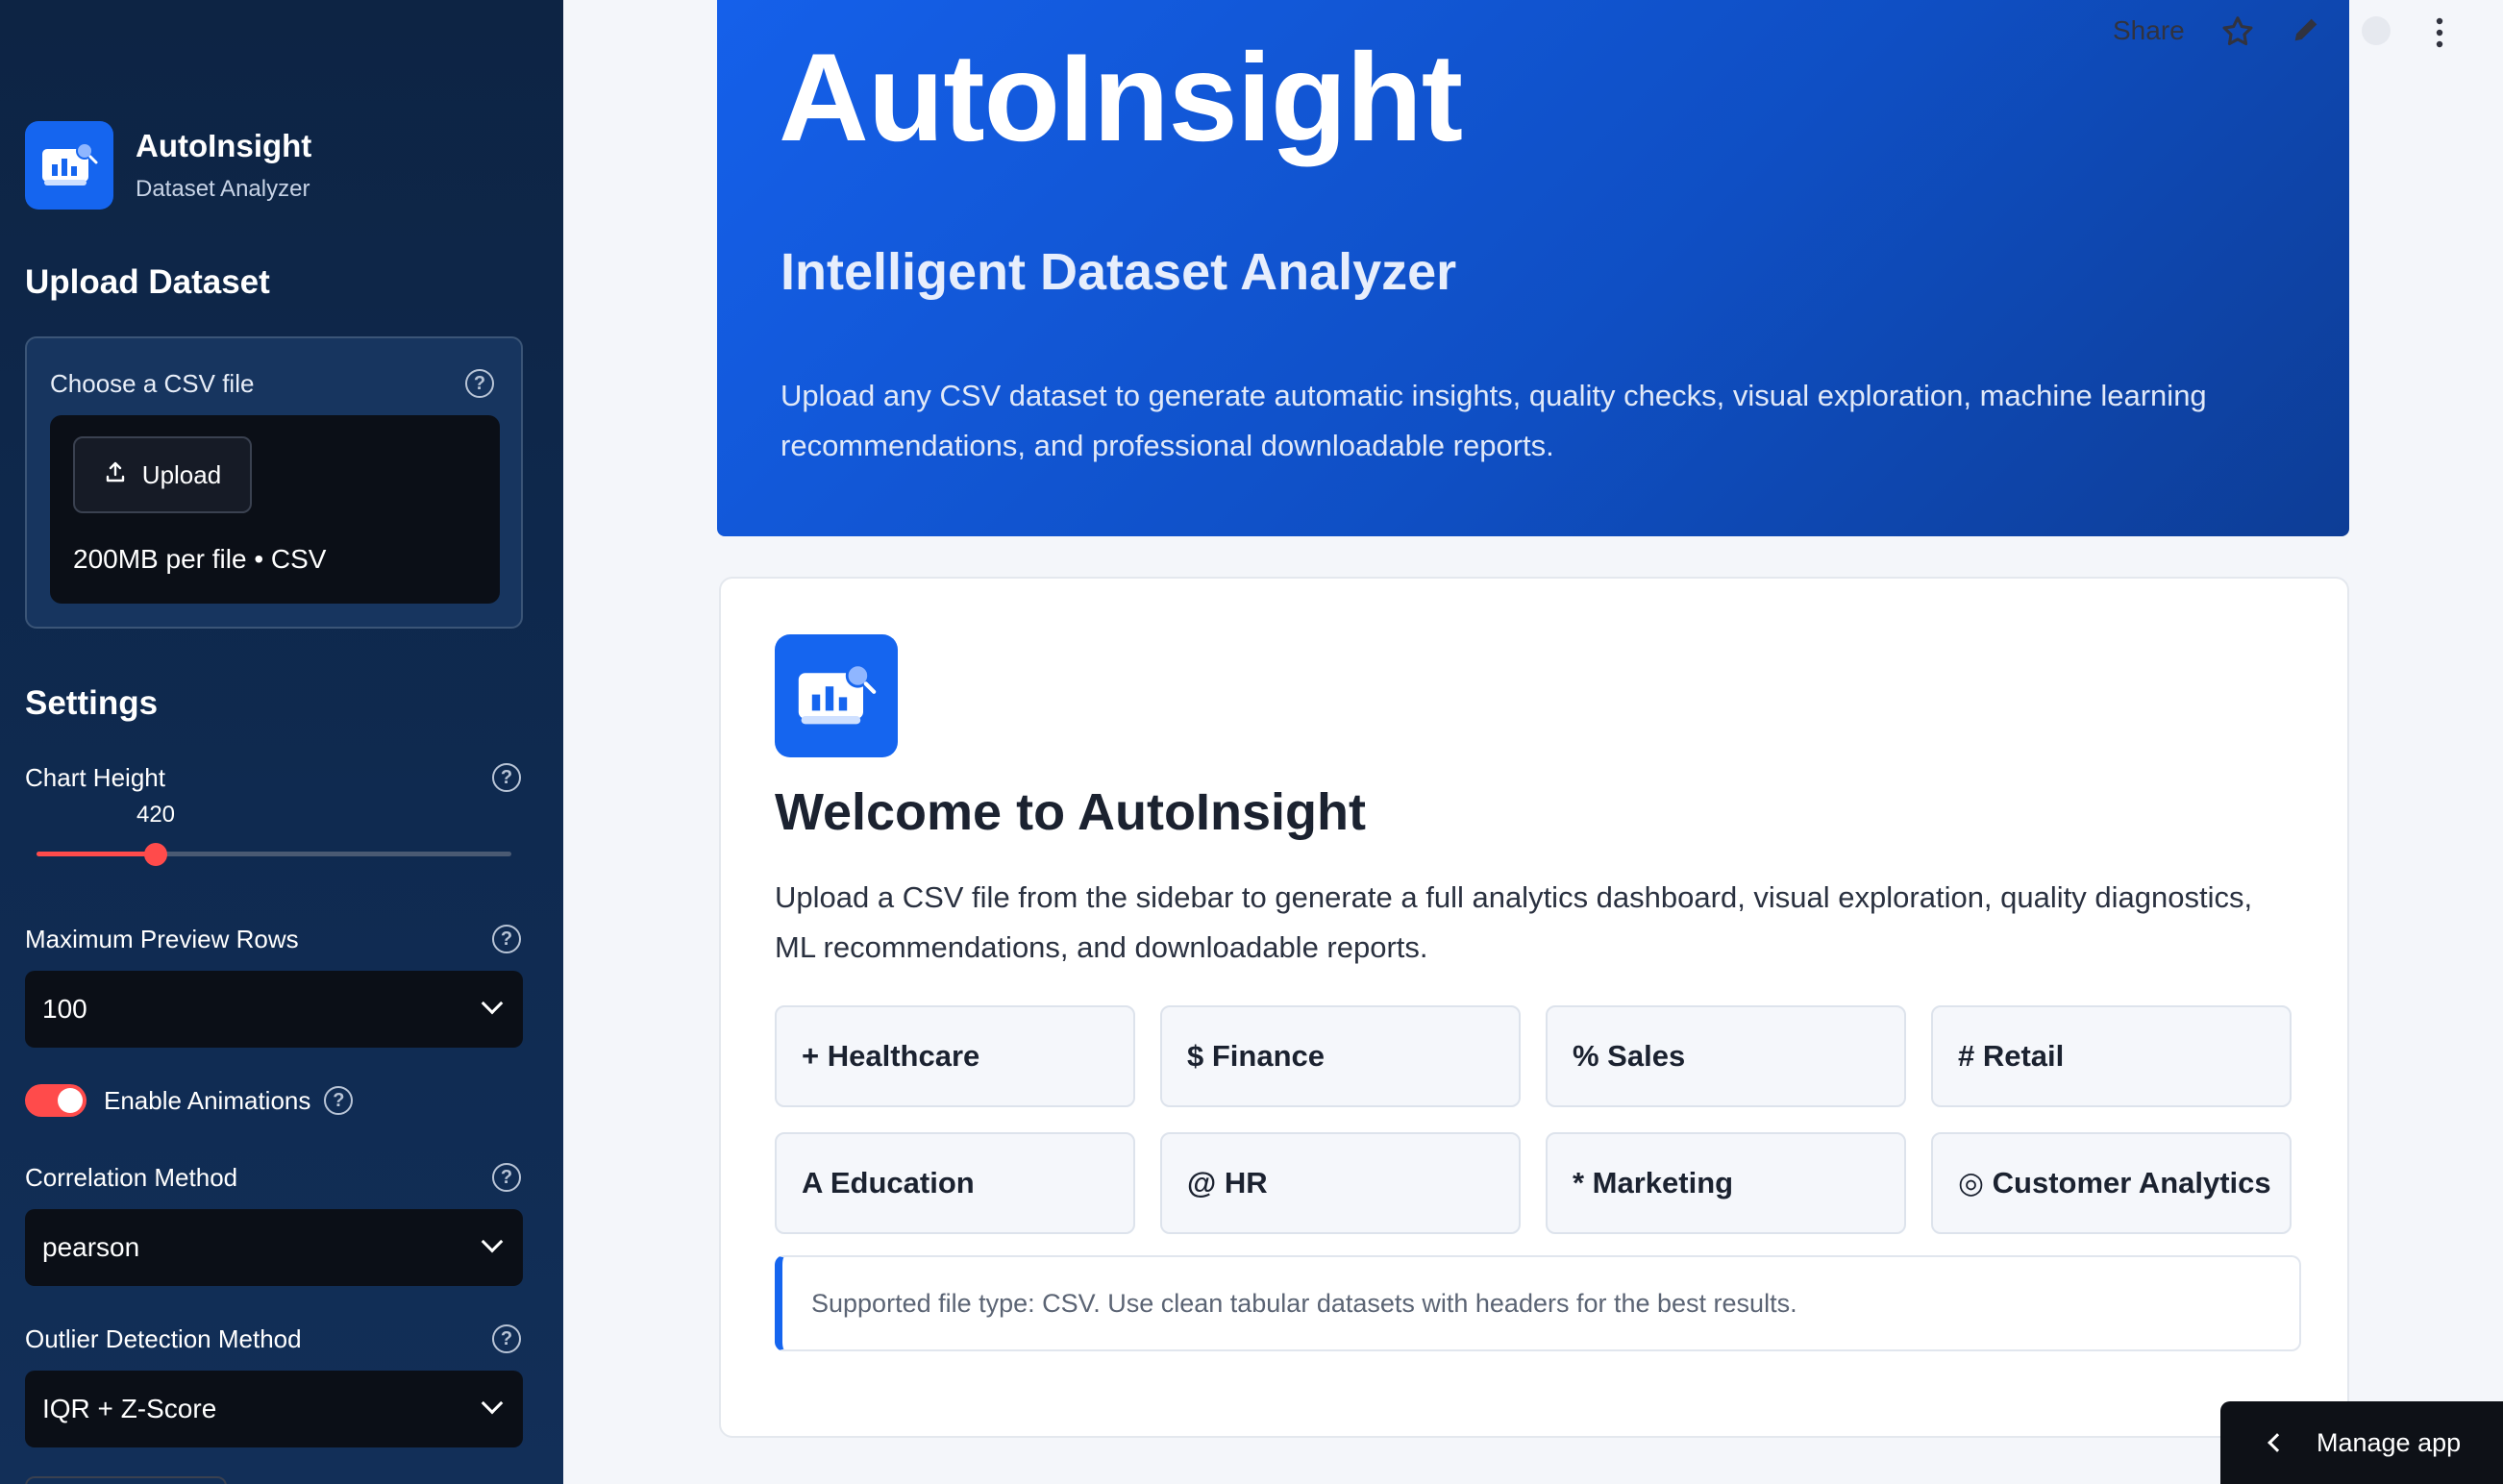  What do you see at coordinates (95, 777) in the screenshot?
I see `chart-height-label: Chart Height` at bounding box center [95, 777].